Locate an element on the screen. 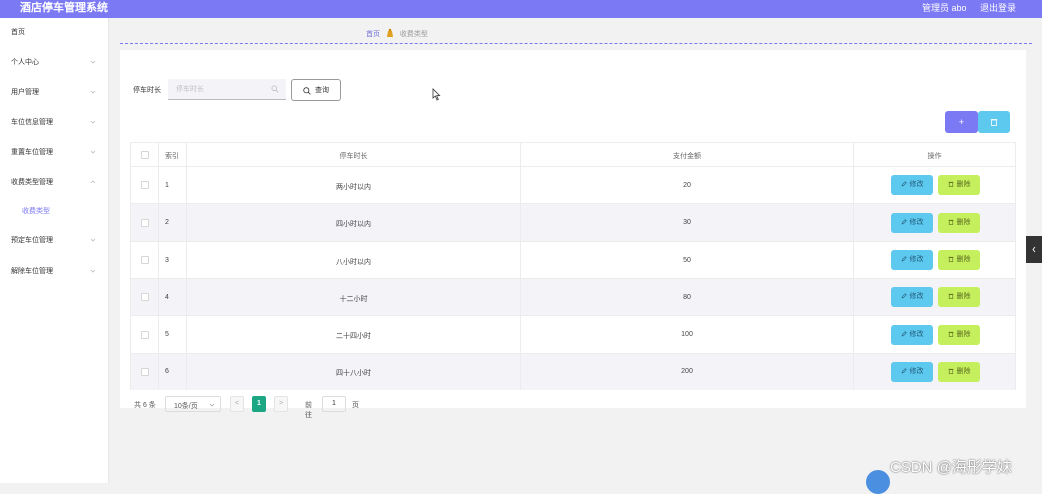  sidebar-item-release-parking: 解除车位管理 is located at coordinates (54, 272).